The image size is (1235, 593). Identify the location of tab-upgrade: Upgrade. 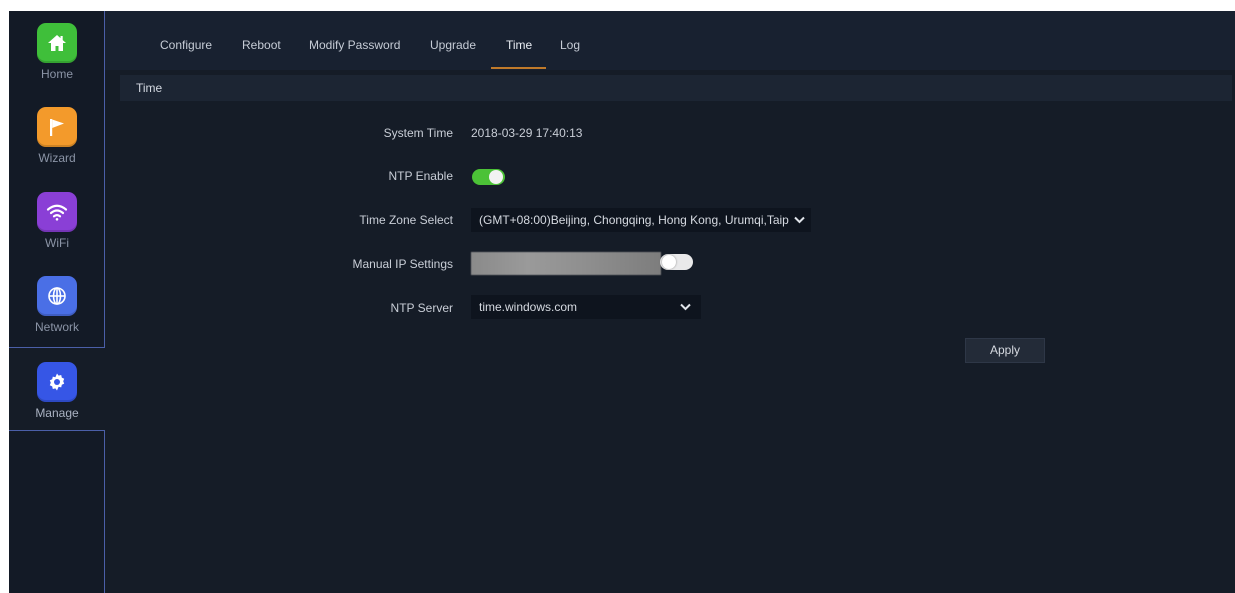
(453, 45).